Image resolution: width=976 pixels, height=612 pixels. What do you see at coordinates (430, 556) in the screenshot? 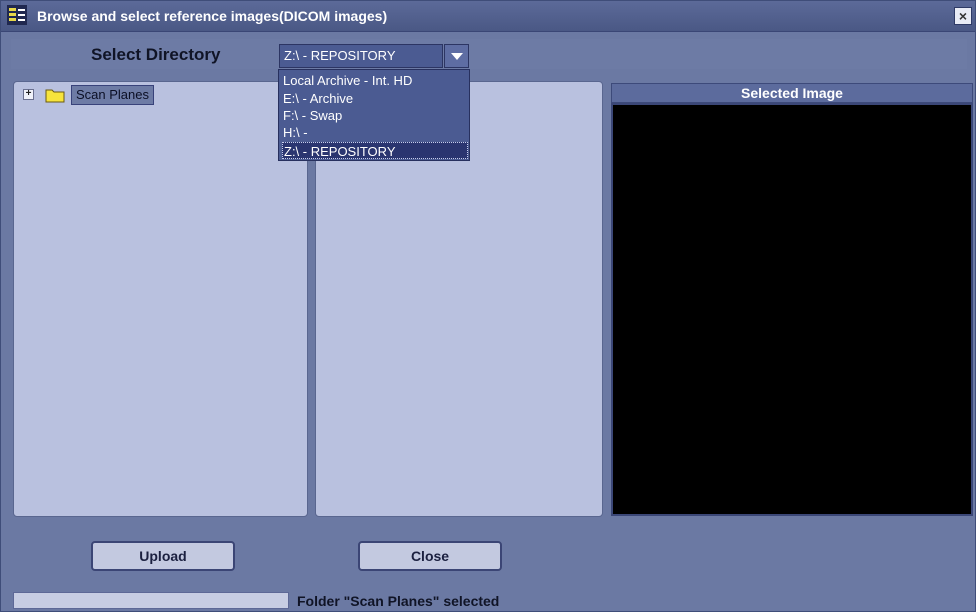
I see `close-button: Close` at bounding box center [430, 556].